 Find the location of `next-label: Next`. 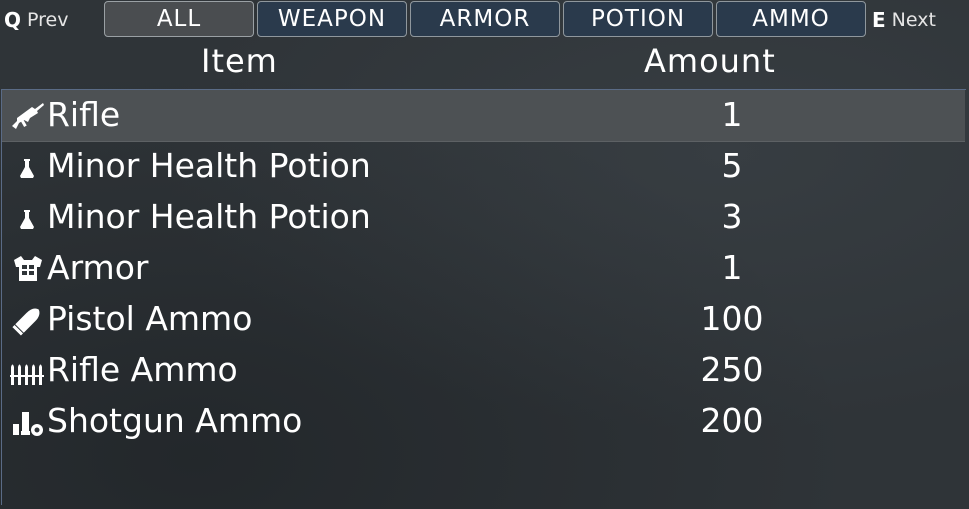

next-label: Next is located at coordinates (913, 20).